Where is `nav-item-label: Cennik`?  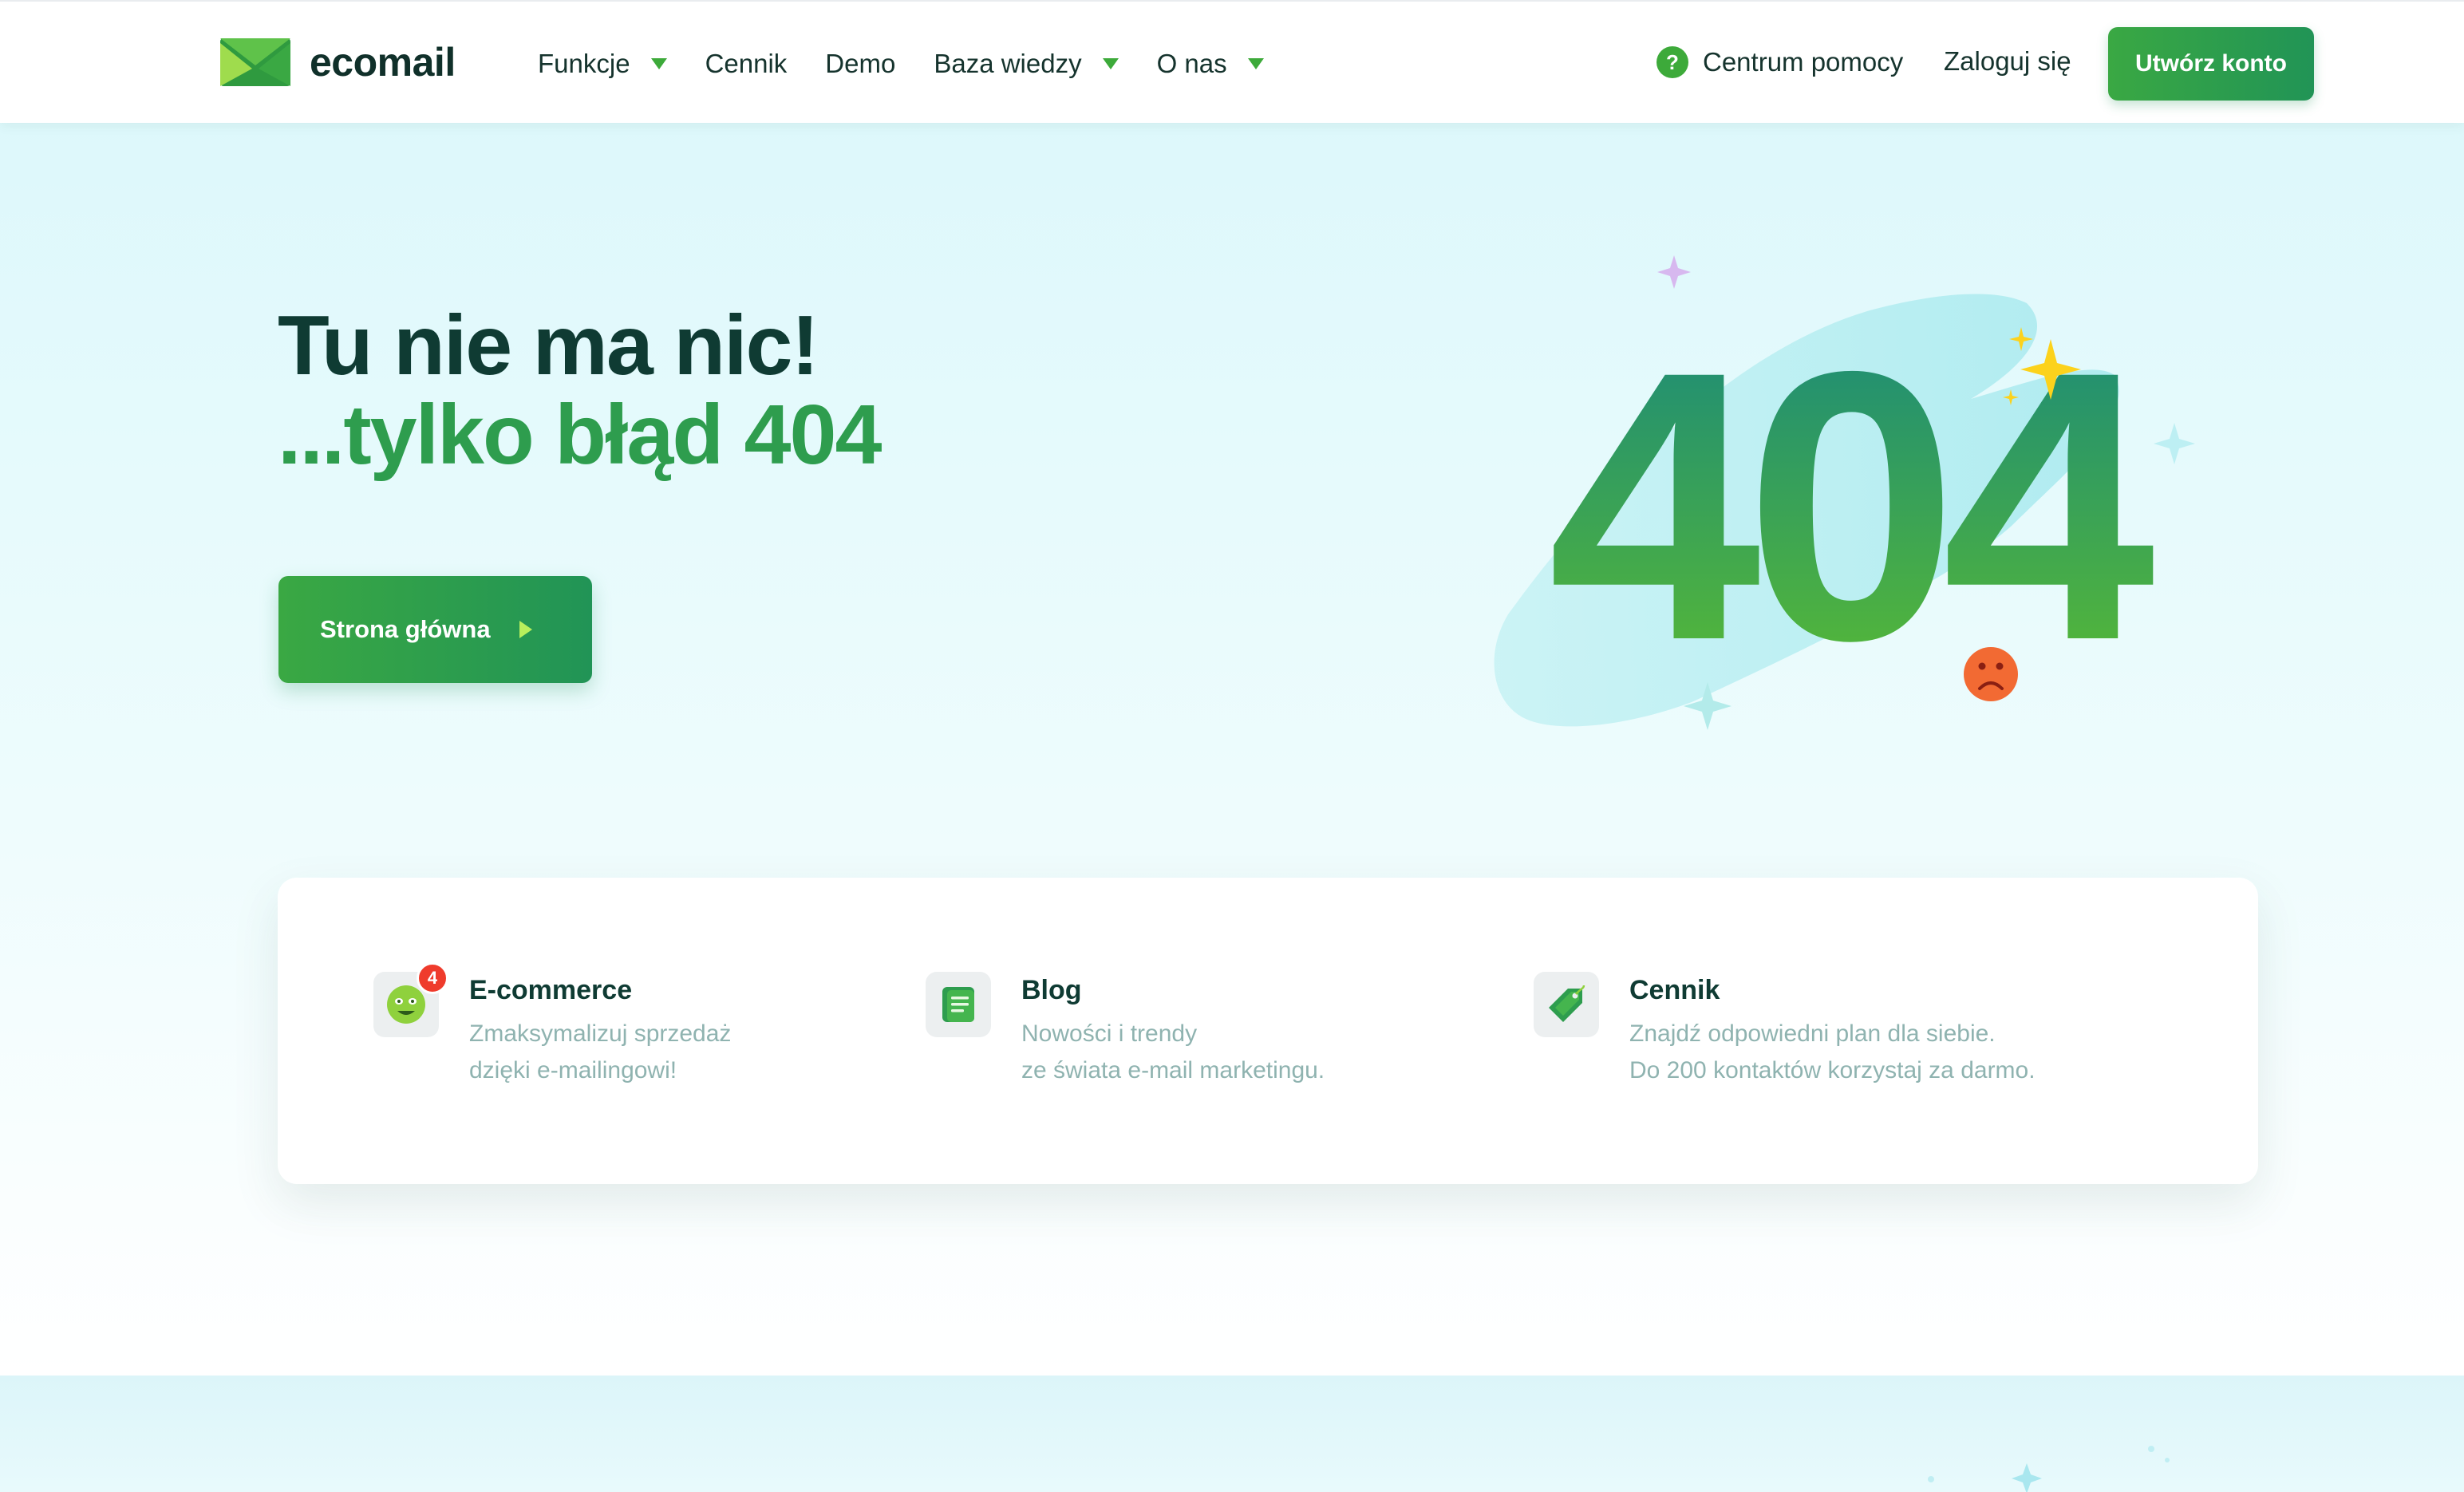 nav-item-label: Cennik is located at coordinates (746, 64).